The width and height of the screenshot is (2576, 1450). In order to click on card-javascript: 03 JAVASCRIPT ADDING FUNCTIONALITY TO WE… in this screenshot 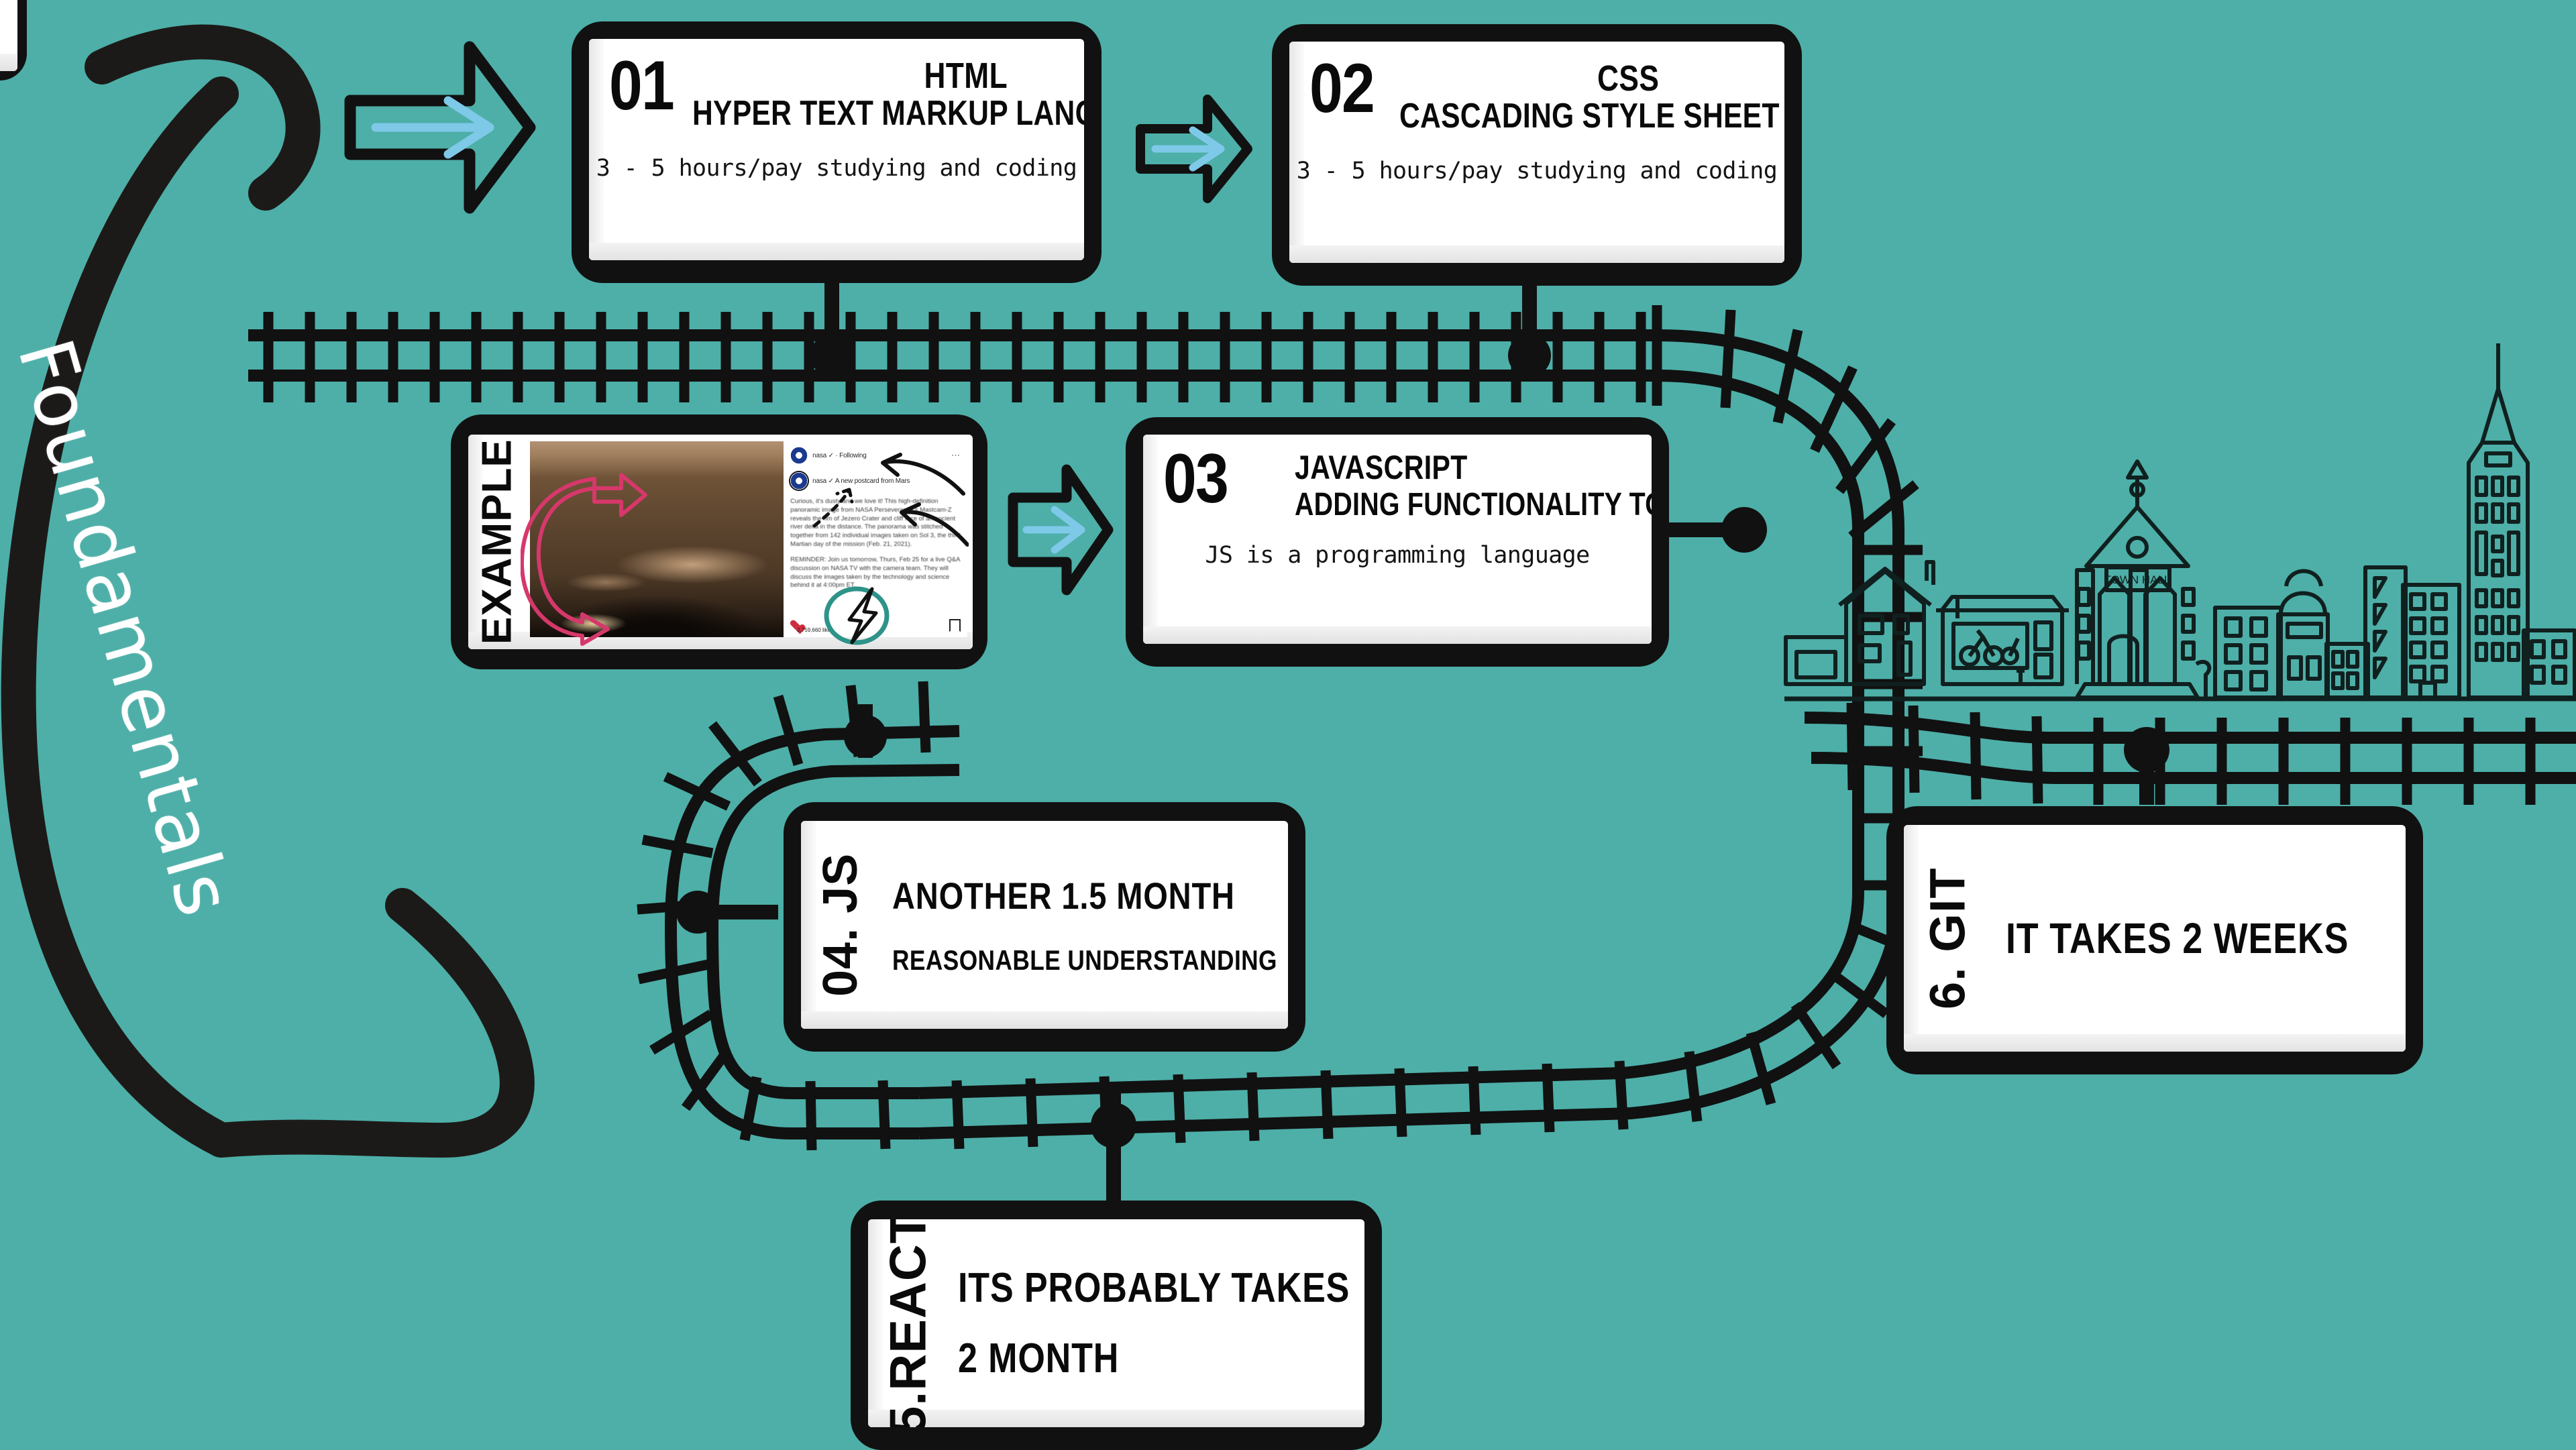, I will do `click(1397, 542)`.